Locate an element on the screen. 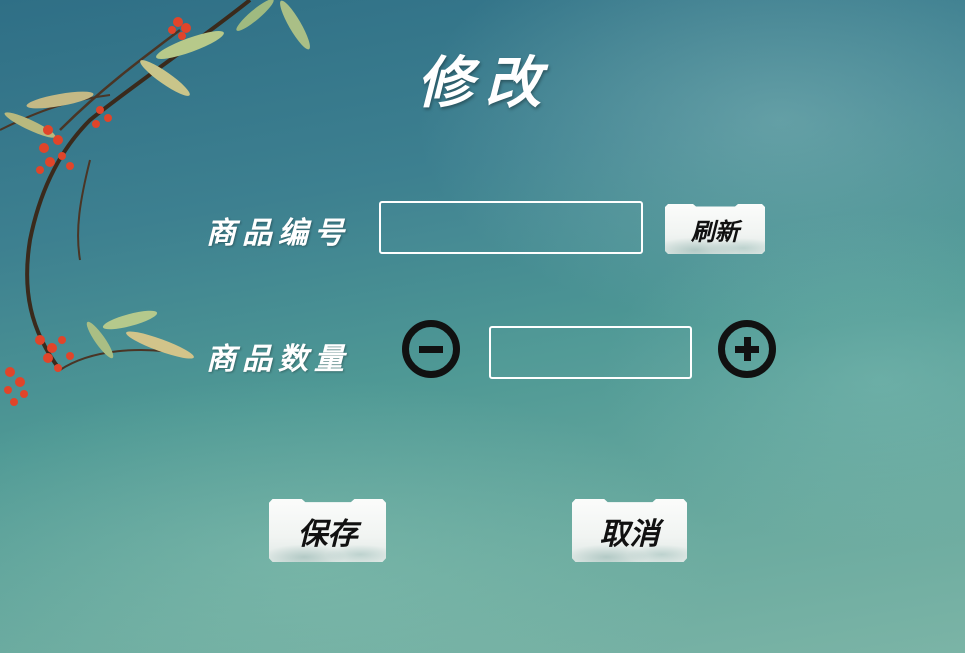 The height and width of the screenshot is (653, 965). product-id-input is located at coordinates (511, 227).